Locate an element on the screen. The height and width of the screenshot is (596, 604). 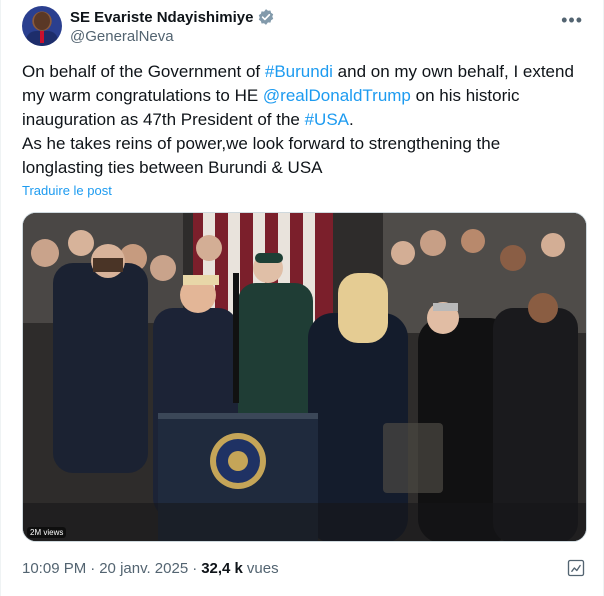
tweet-link: #Burundi is located at coordinates (299, 71).